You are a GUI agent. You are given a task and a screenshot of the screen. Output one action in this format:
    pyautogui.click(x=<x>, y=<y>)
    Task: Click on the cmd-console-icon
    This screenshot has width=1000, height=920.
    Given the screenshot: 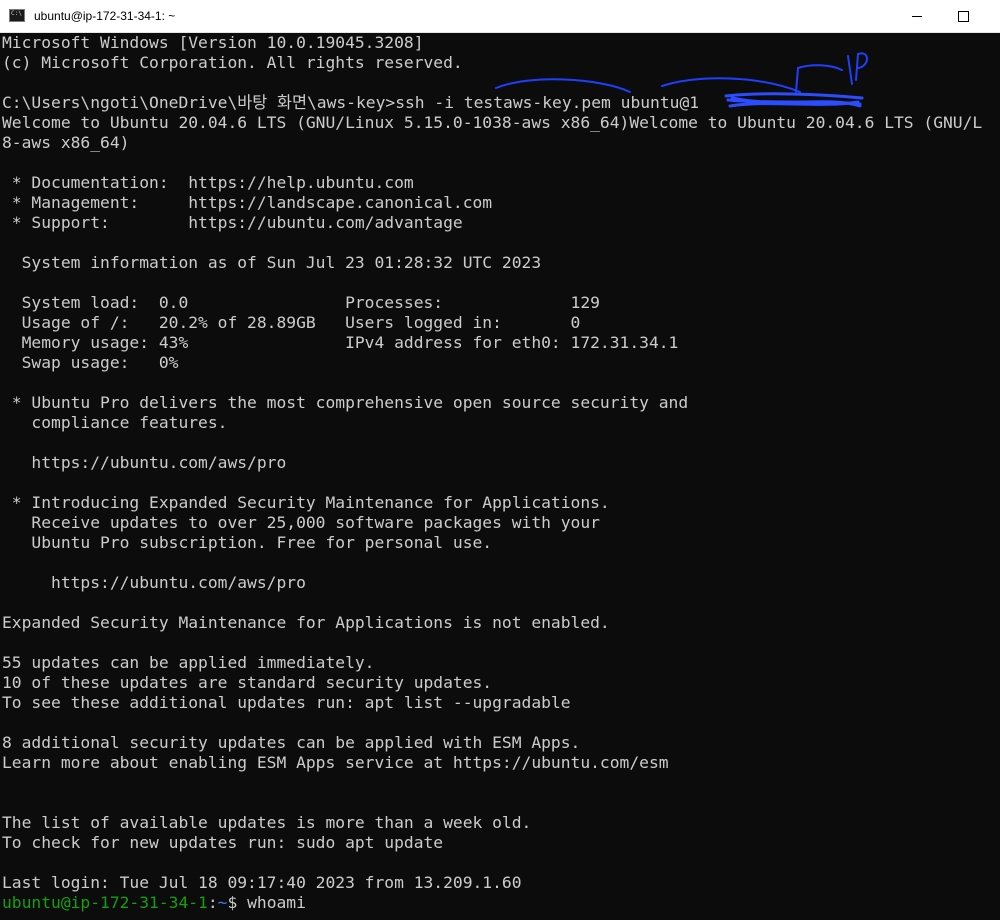 What is the action you would take?
    pyautogui.click(x=17, y=15)
    